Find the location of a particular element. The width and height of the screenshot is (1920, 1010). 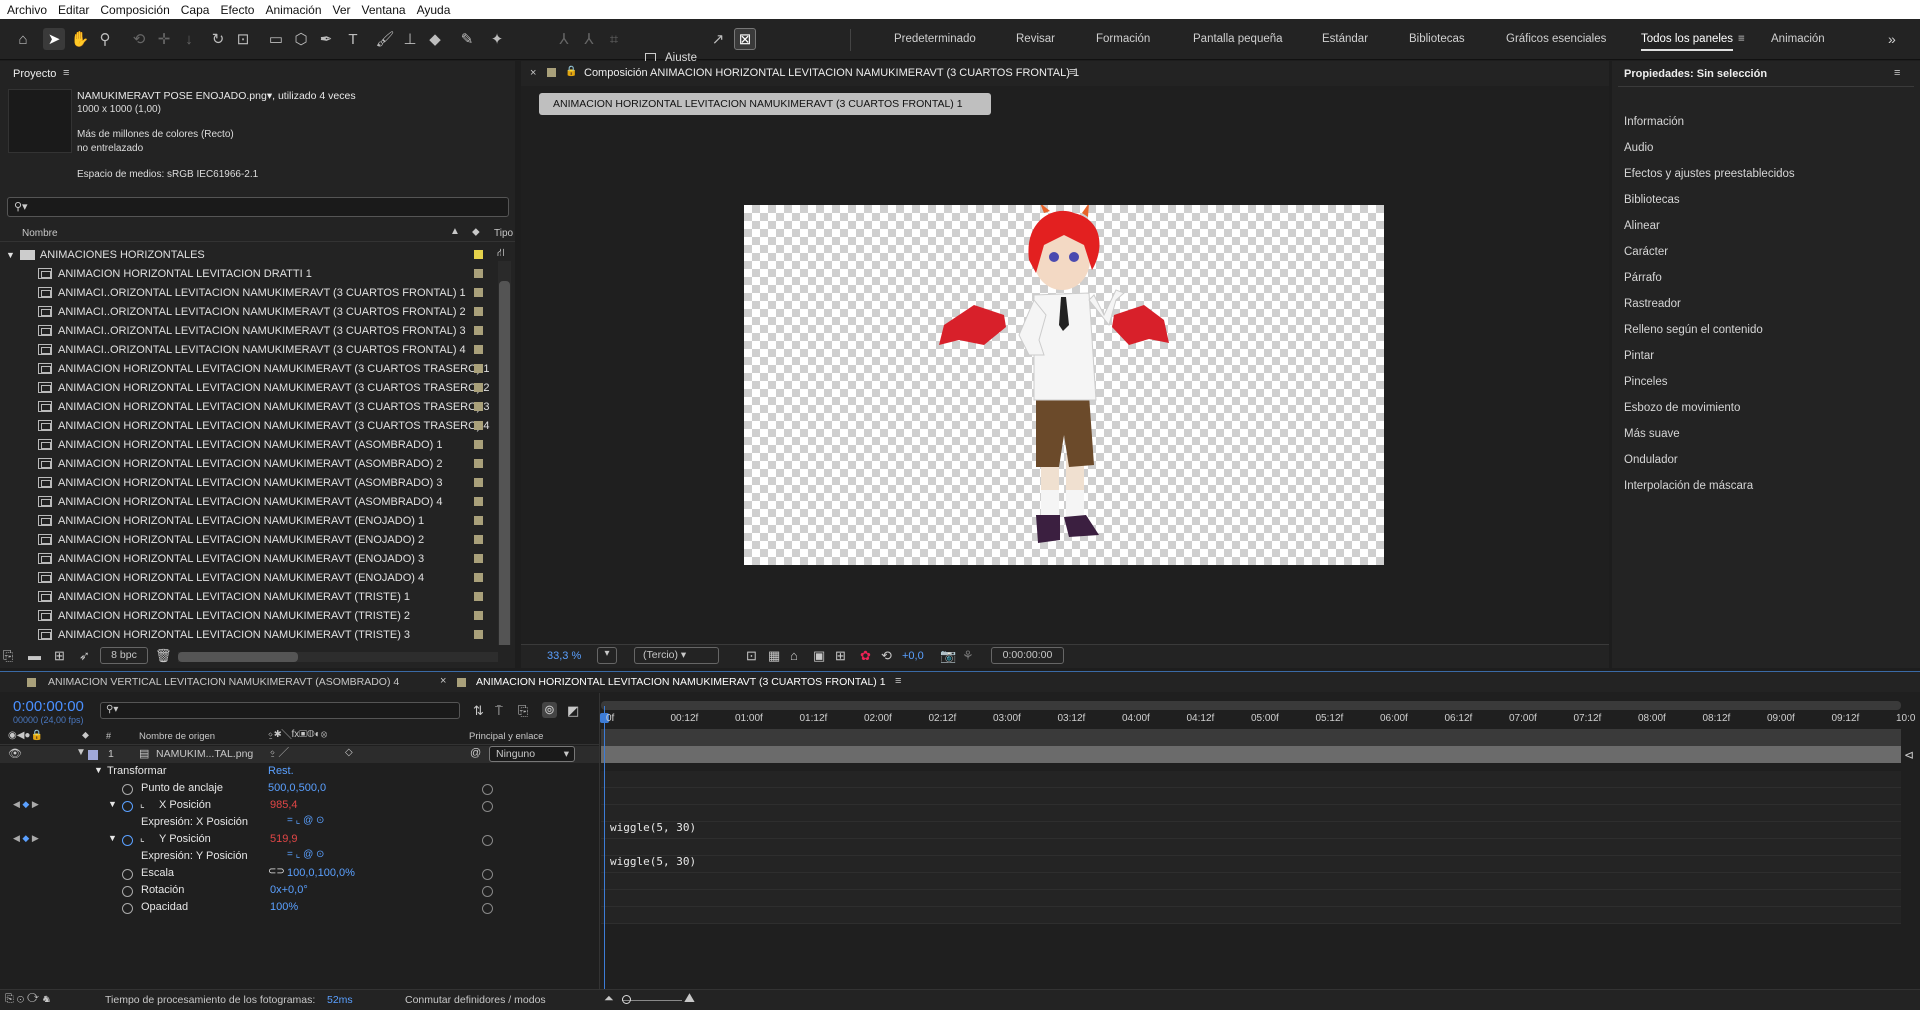

comp-canvas is located at coordinates (1064, 385).